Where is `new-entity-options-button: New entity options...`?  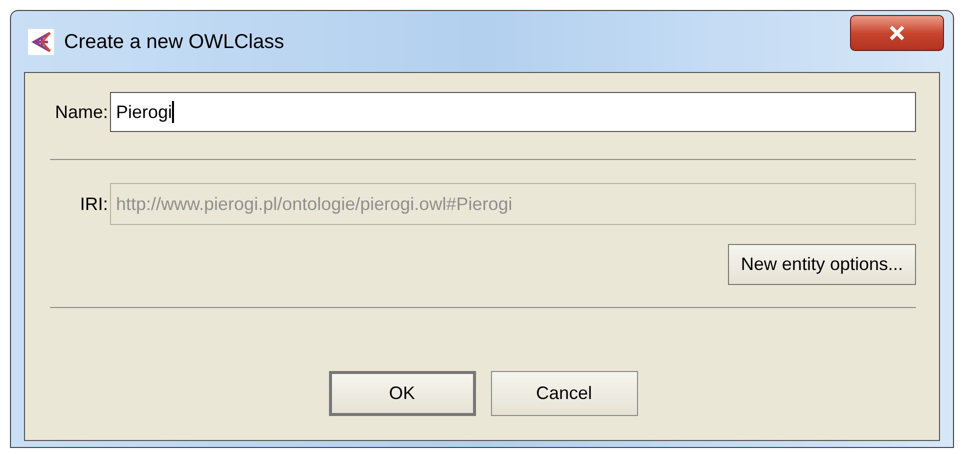 new-entity-options-button: New entity options... is located at coordinates (822, 264).